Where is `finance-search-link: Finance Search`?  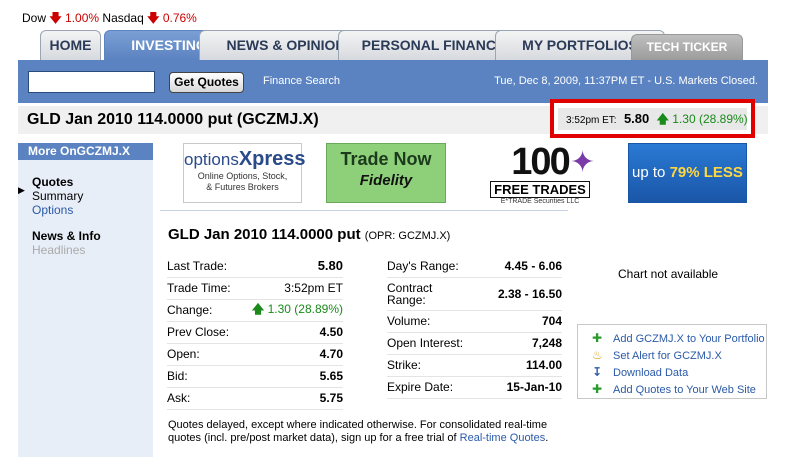 finance-search-link: Finance Search is located at coordinates (301, 81).